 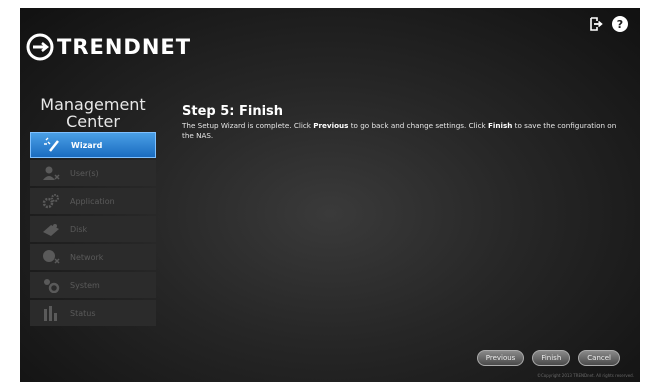 I want to click on help-icon: ?, so click(x=620, y=24).